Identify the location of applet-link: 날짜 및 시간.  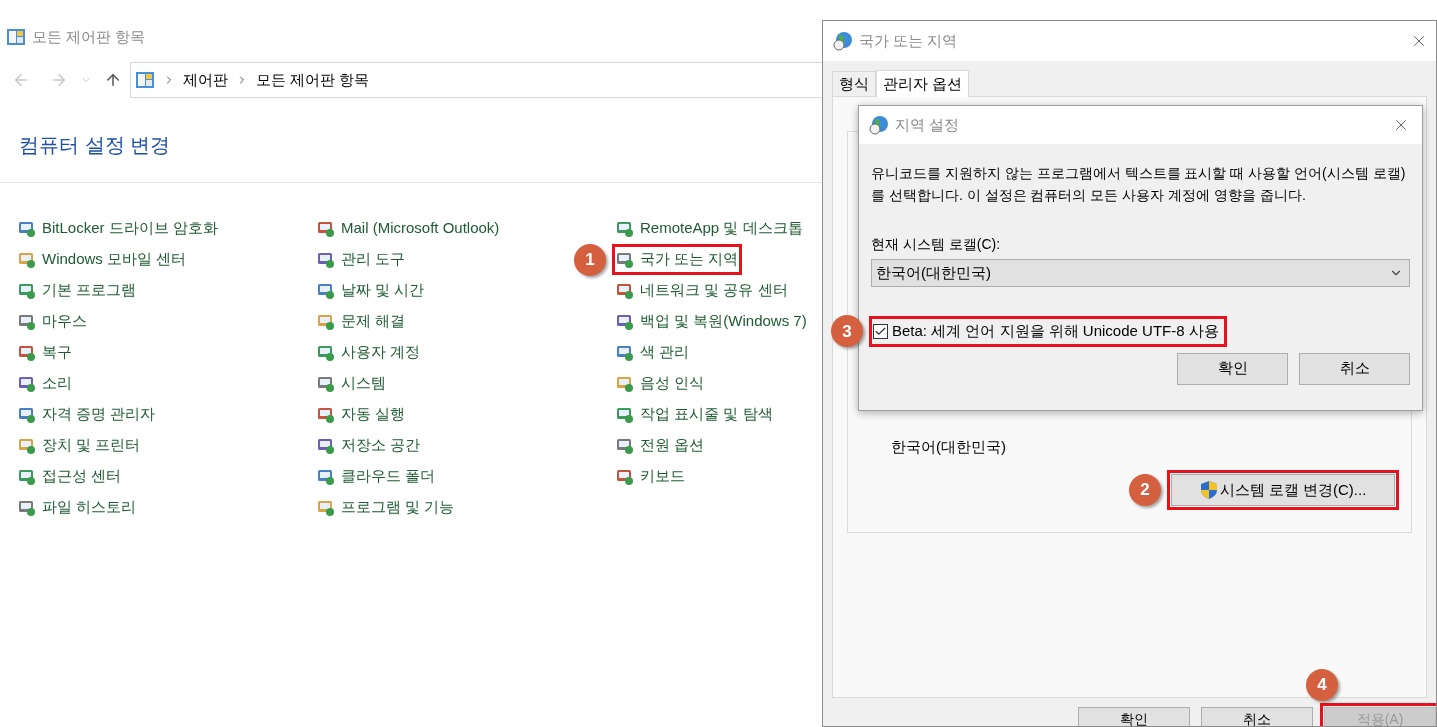
(383, 290).